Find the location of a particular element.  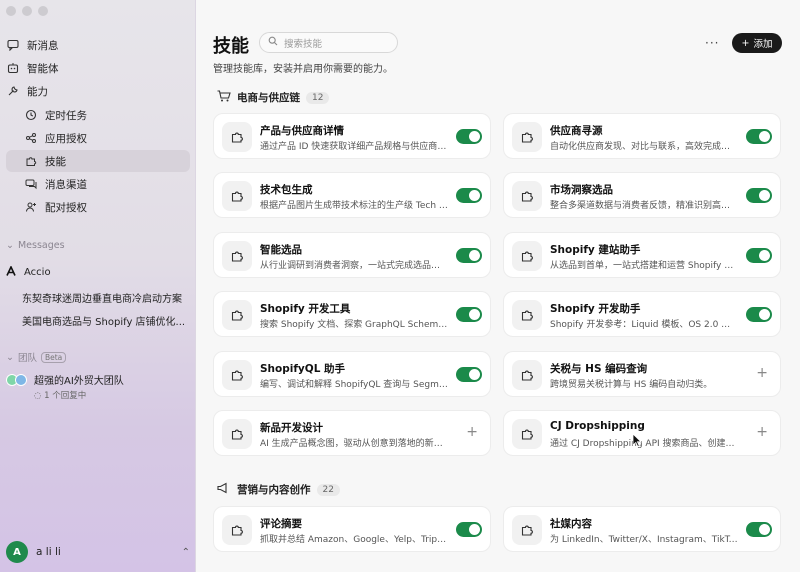

nav-label: 智能体 is located at coordinates (43, 68).